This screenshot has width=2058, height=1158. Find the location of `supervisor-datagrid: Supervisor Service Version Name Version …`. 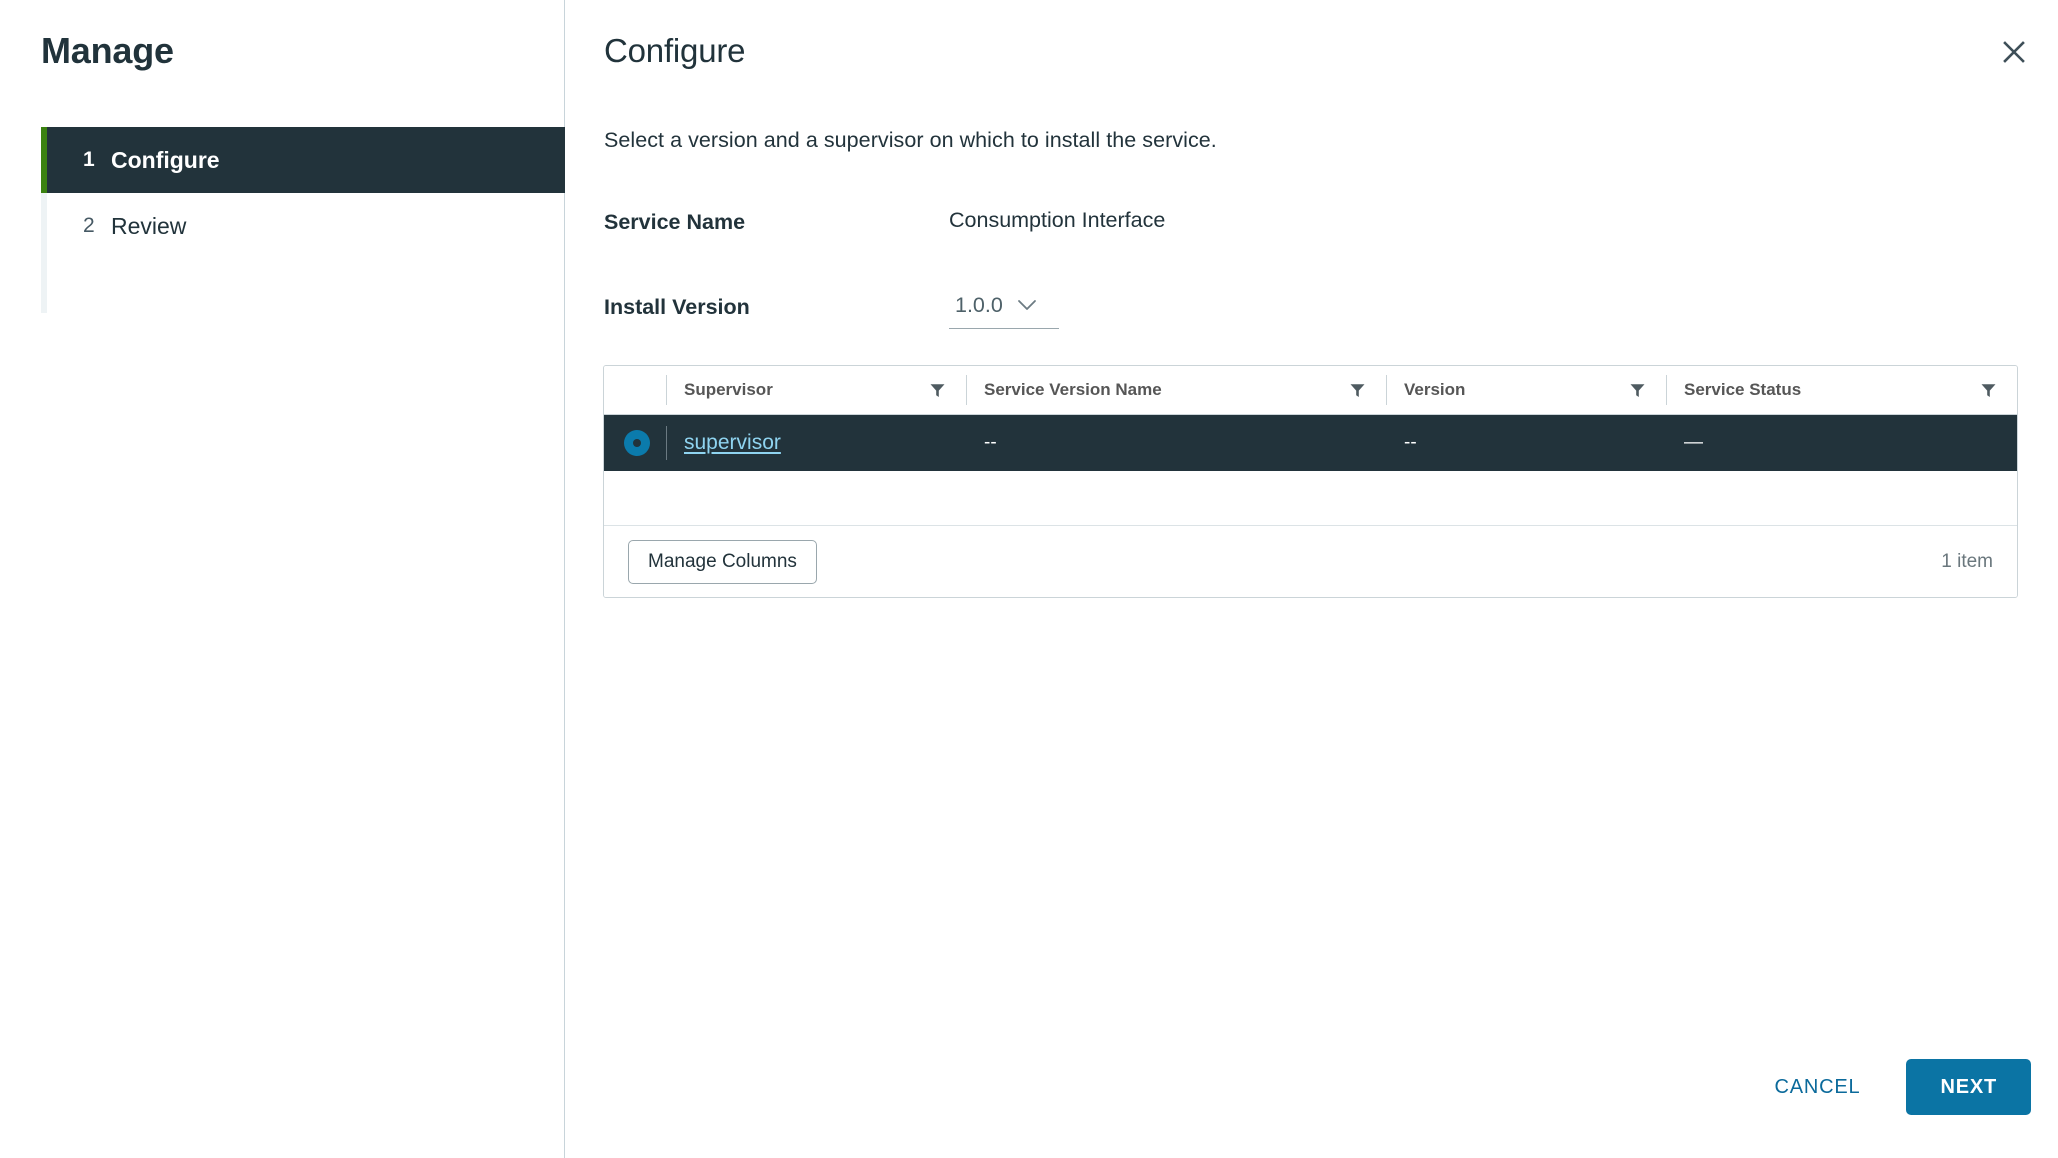

supervisor-datagrid: Supervisor Service Version Name Version … is located at coordinates (1310, 481).